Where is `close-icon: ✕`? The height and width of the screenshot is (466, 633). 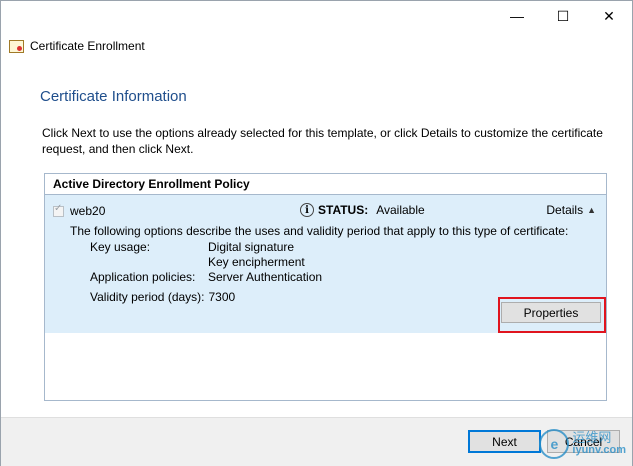 close-icon: ✕ is located at coordinates (609, 15).